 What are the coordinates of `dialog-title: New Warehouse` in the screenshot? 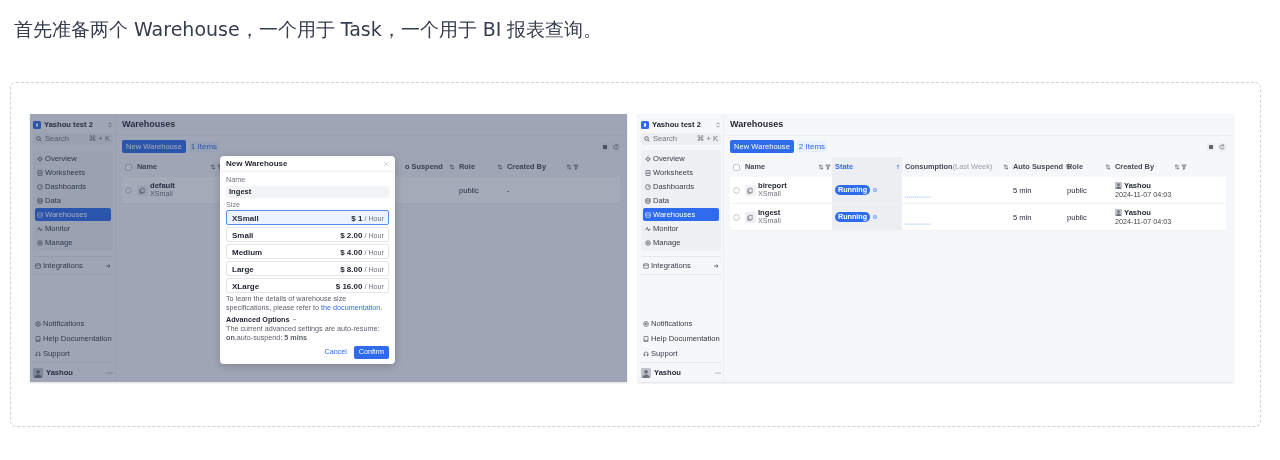 It's located at (257, 163).